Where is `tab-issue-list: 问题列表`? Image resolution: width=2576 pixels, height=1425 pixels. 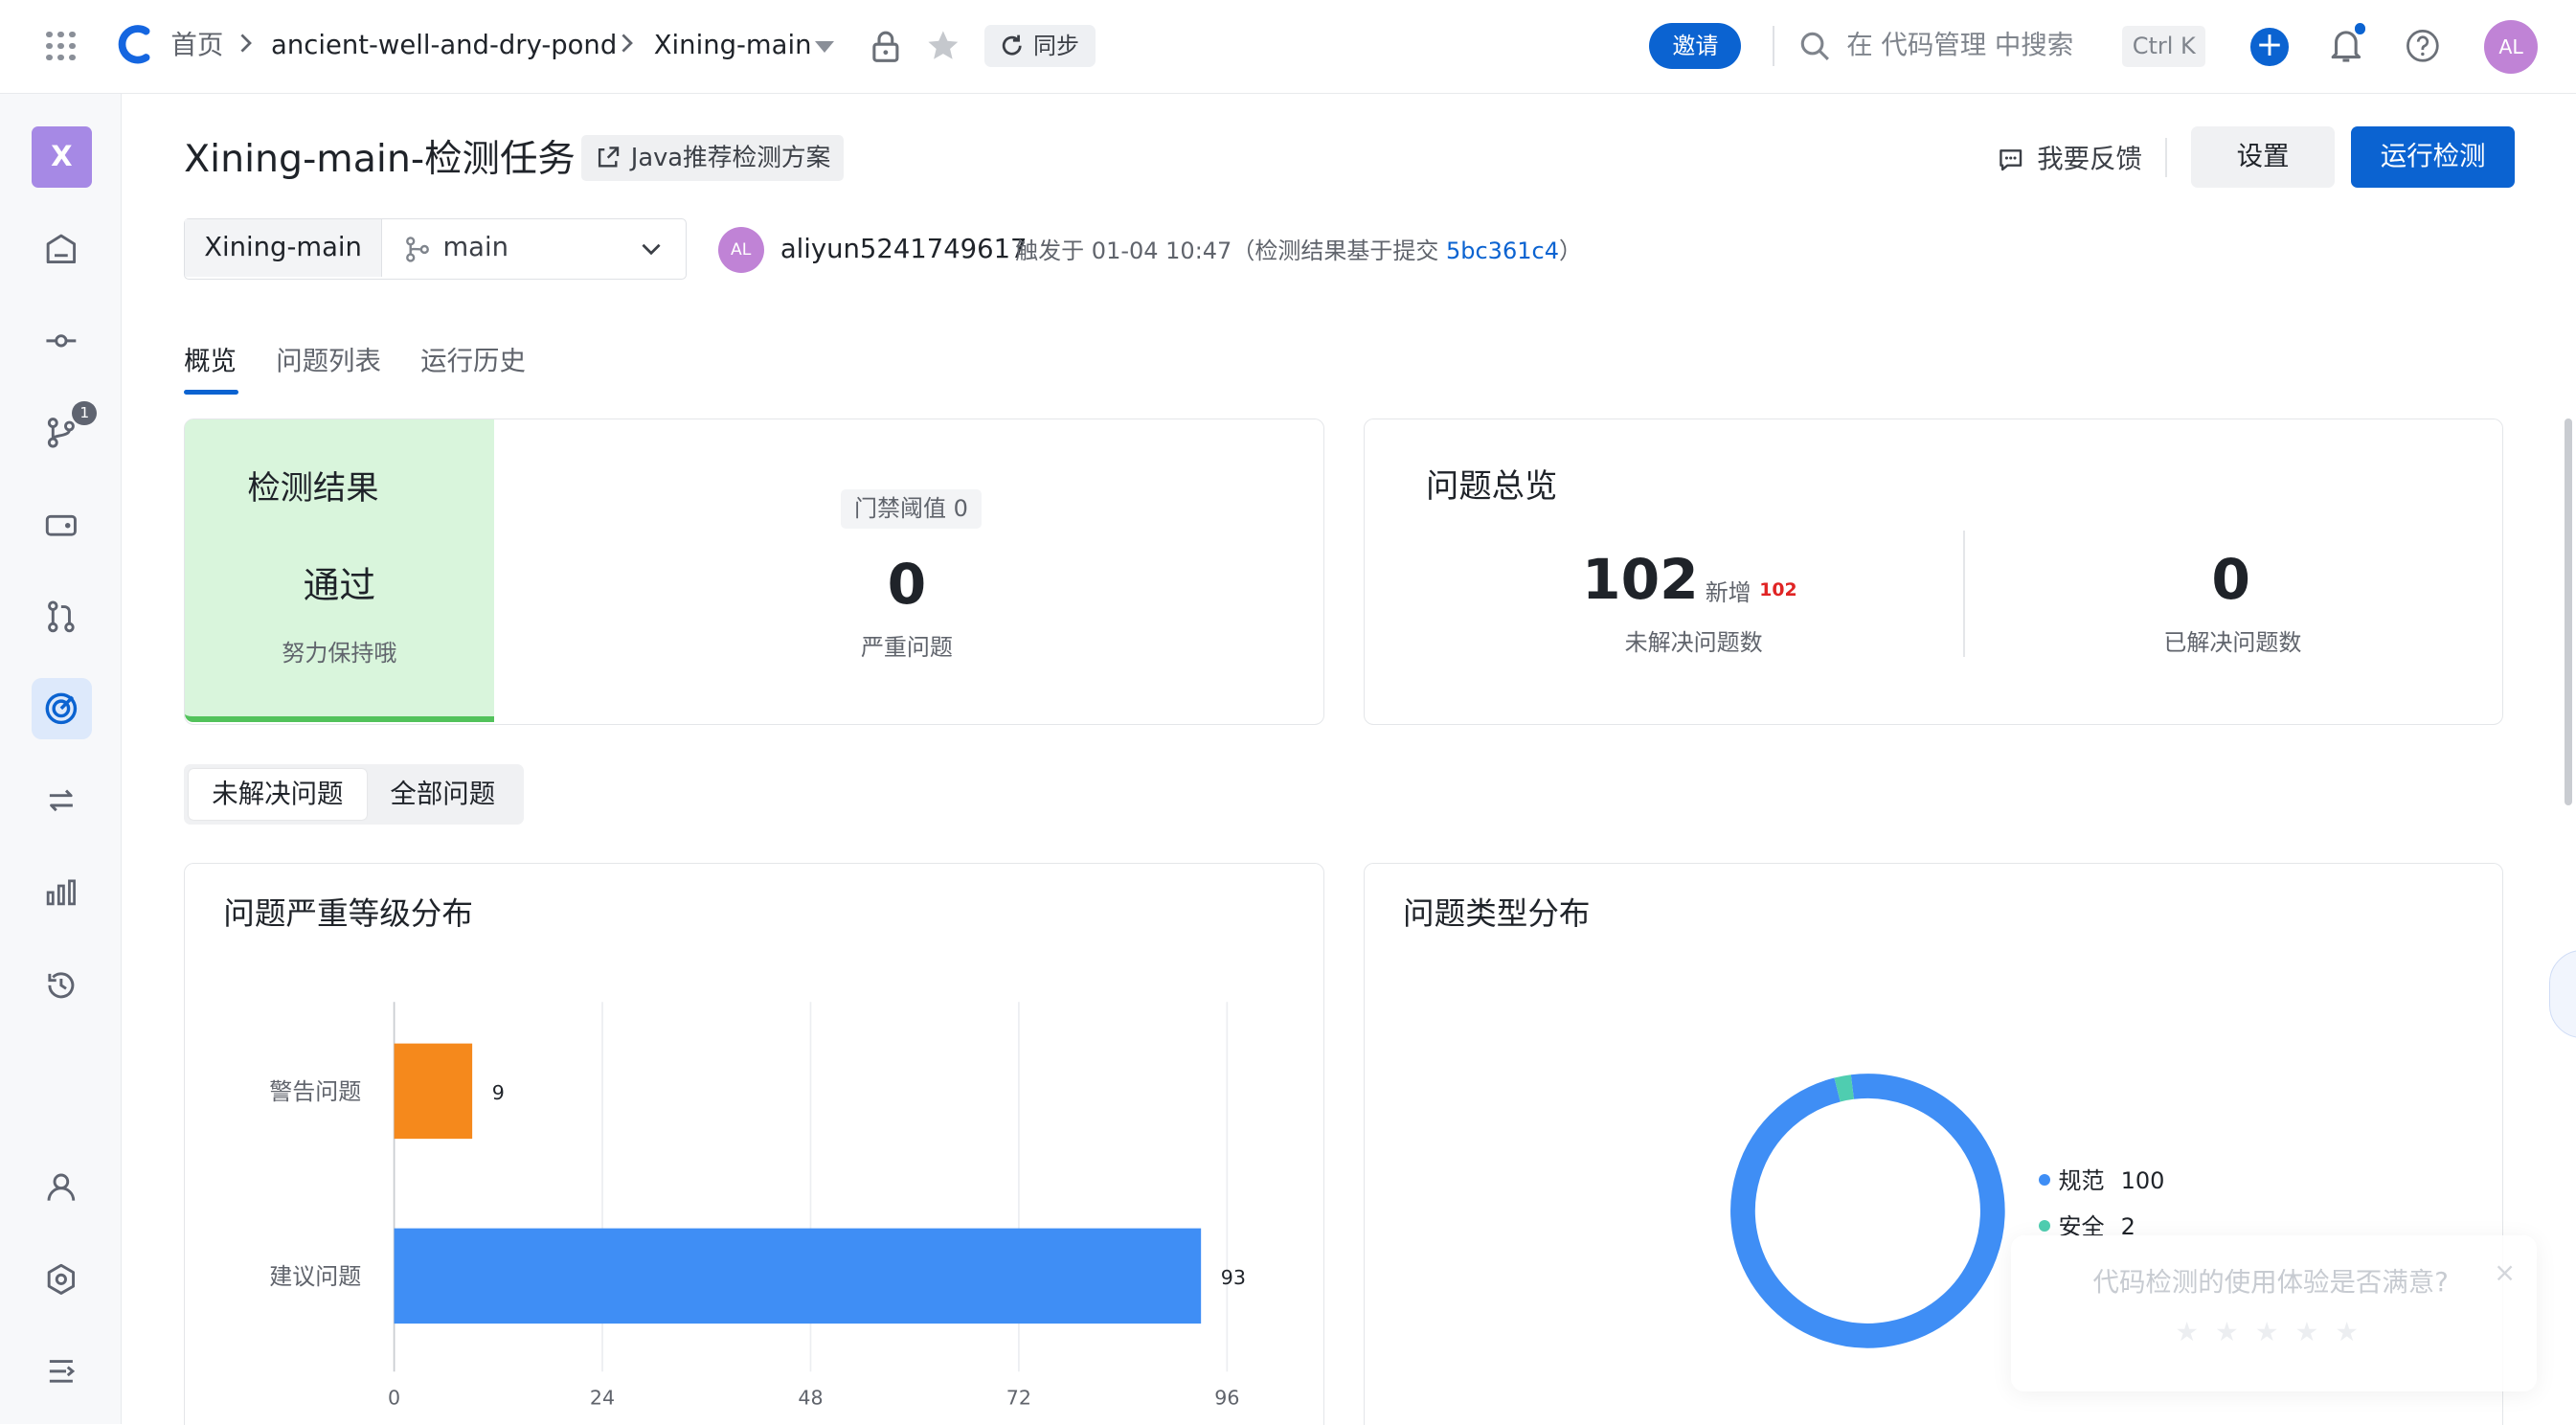 tab-issue-list: 问题列表 is located at coordinates (328, 362).